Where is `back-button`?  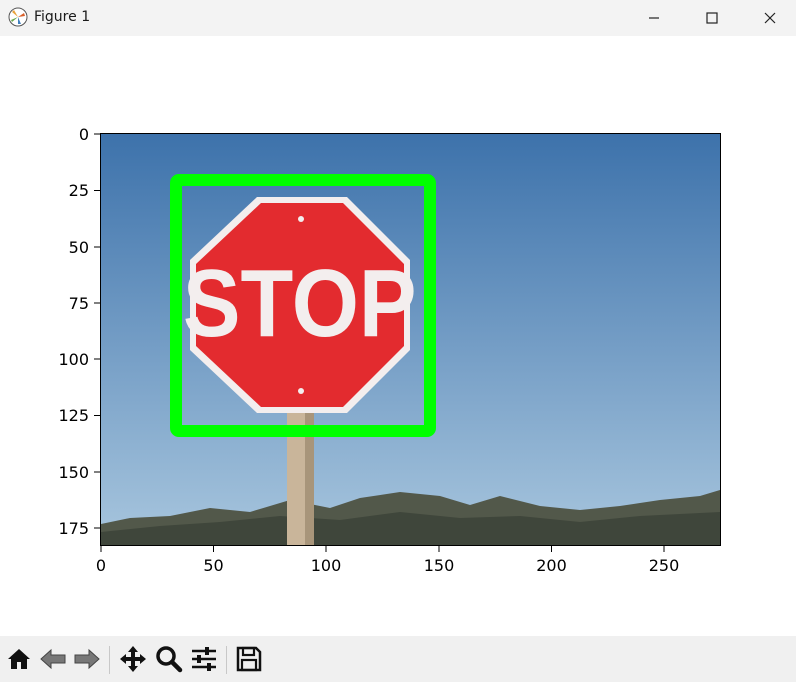 back-button is located at coordinates (53, 659).